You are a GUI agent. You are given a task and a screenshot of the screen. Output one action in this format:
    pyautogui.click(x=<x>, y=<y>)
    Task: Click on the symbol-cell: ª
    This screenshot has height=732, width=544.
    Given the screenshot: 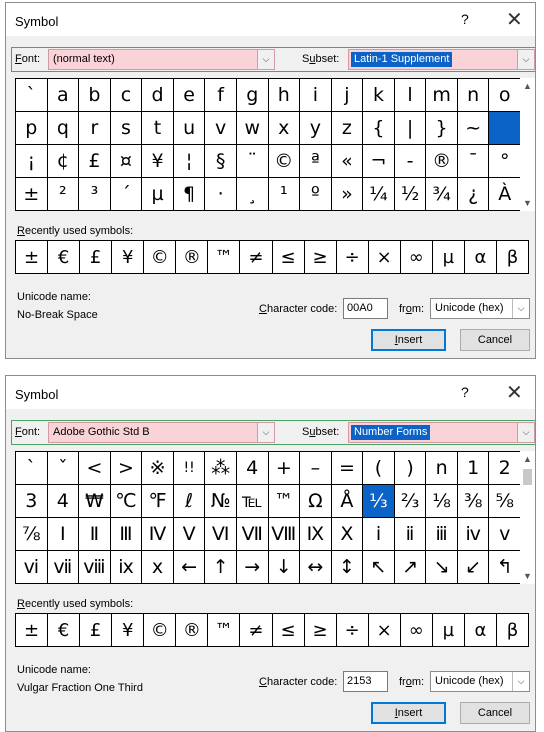 What is the action you would take?
    pyautogui.click(x=316, y=161)
    